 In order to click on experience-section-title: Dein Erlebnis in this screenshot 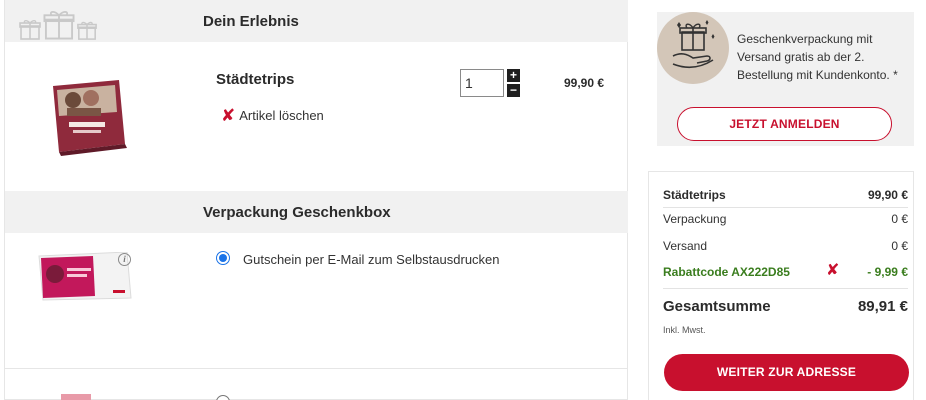, I will do `click(251, 21)`.